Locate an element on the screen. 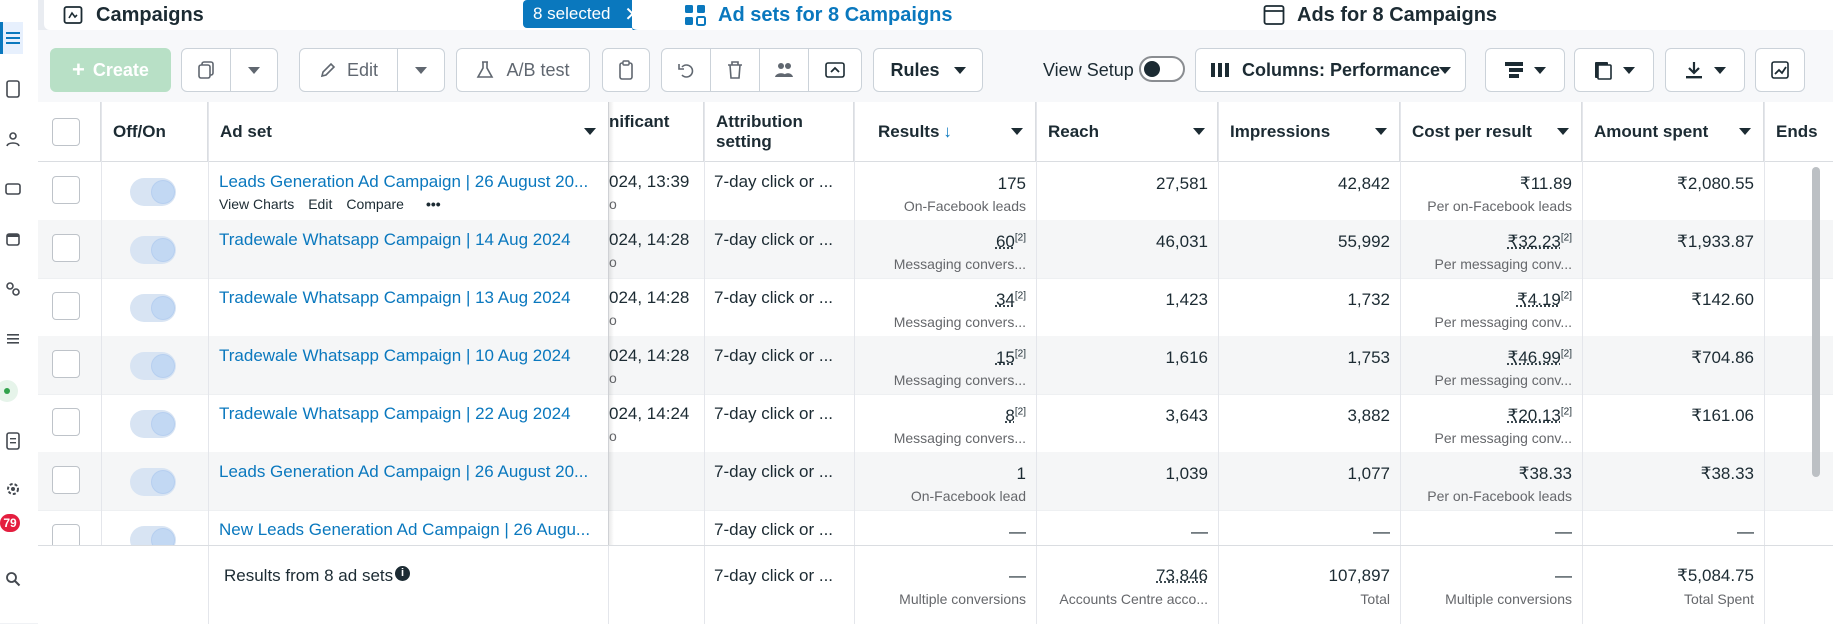 This screenshot has height=624, width=1833. view-setup-toggle is located at coordinates (1162, 69).